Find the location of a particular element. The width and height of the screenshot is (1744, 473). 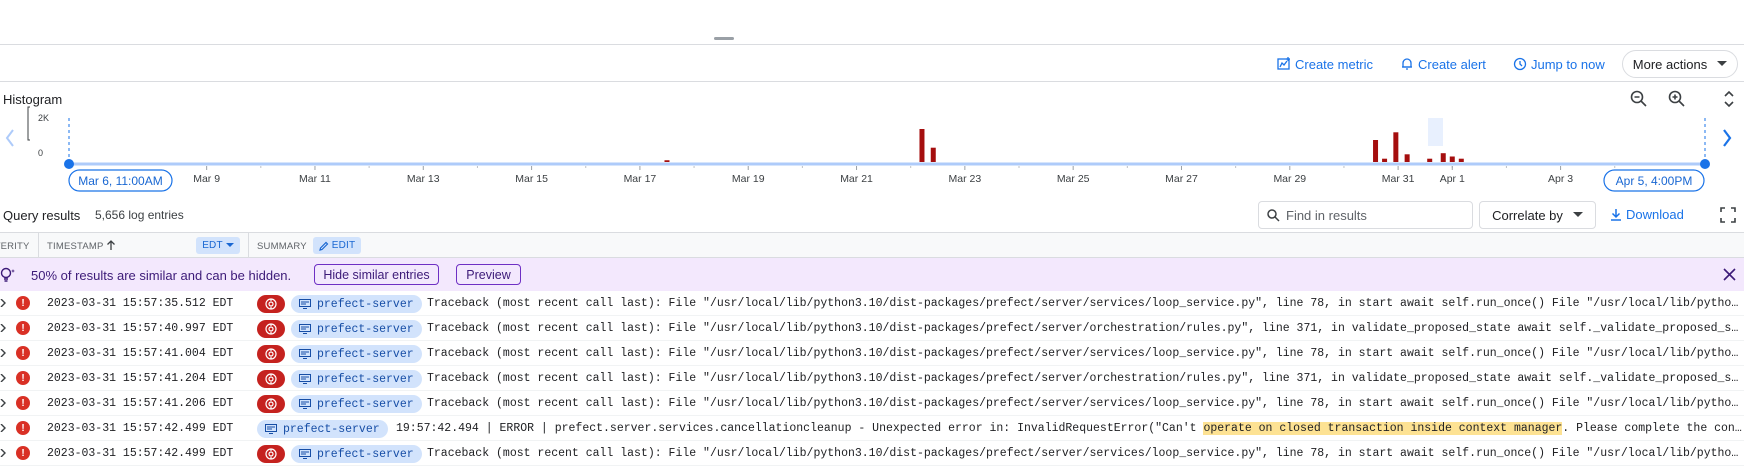

fullscreen-icon is located at coordinates (1728, 215).